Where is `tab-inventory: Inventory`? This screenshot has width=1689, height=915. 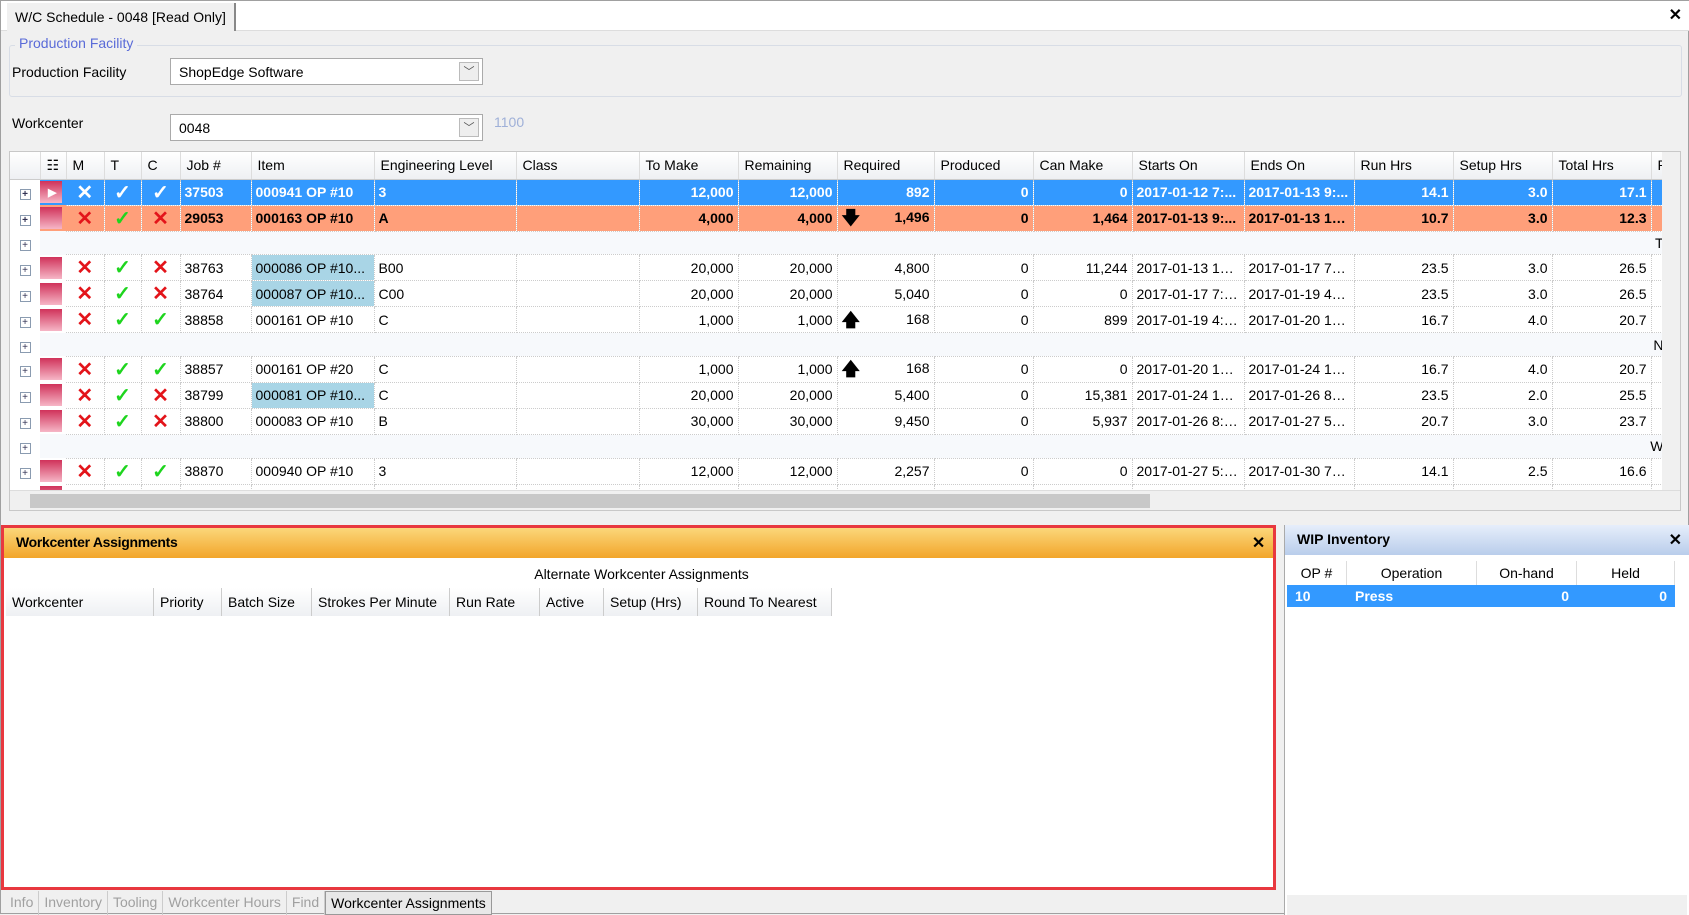 tab-inventory: Inventory is located at coordinates (73, 903).